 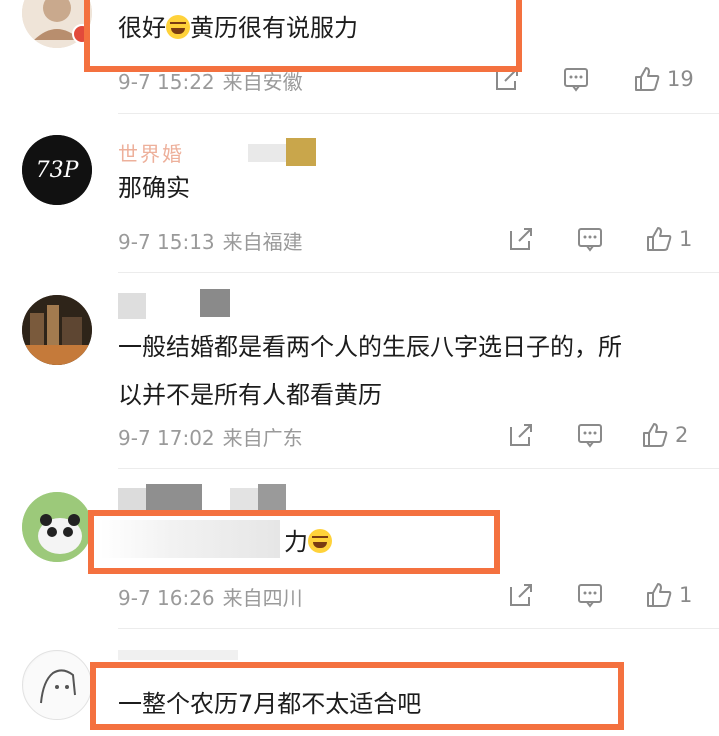 I want to click on like-count: 19, so click(x=680, y=79).